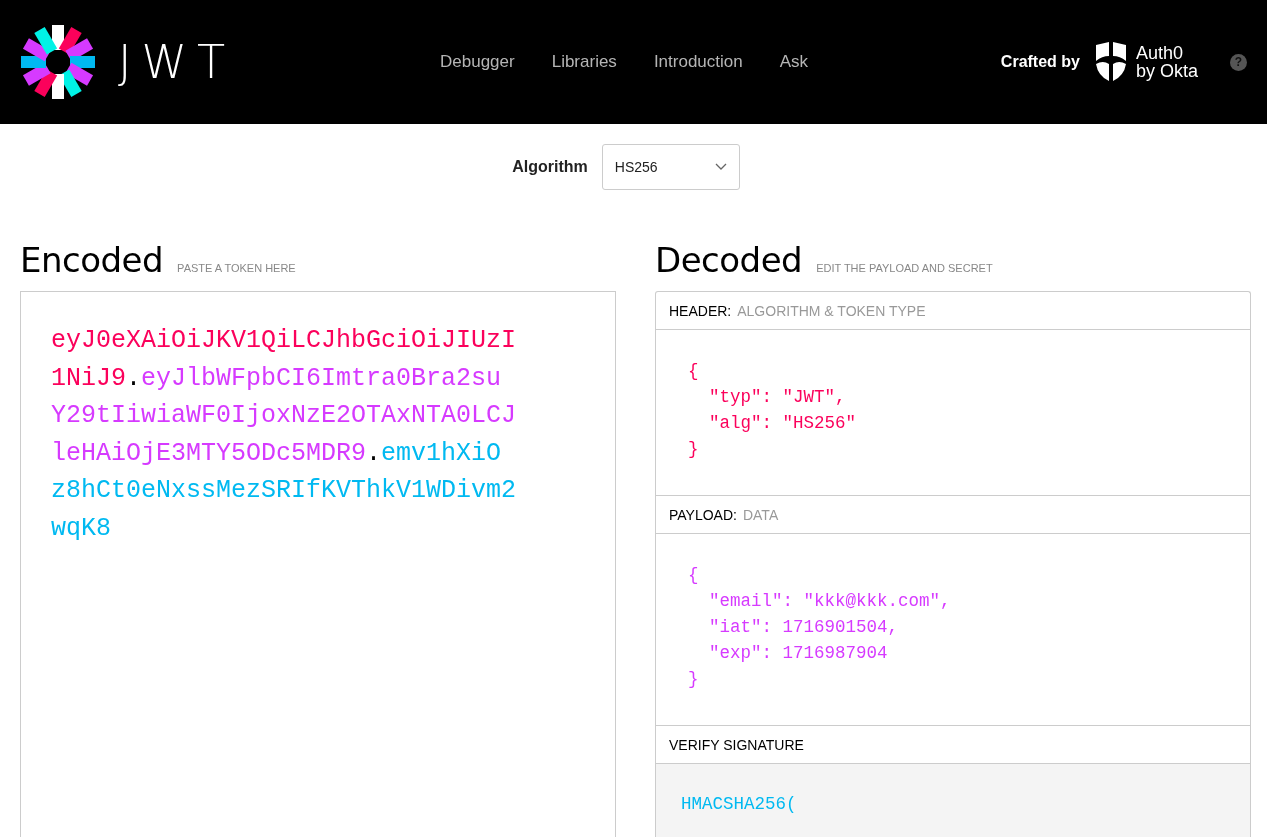 This screenshot has width=1267, height=837. I want to click on logo-text: JWT, so click(177, 62).